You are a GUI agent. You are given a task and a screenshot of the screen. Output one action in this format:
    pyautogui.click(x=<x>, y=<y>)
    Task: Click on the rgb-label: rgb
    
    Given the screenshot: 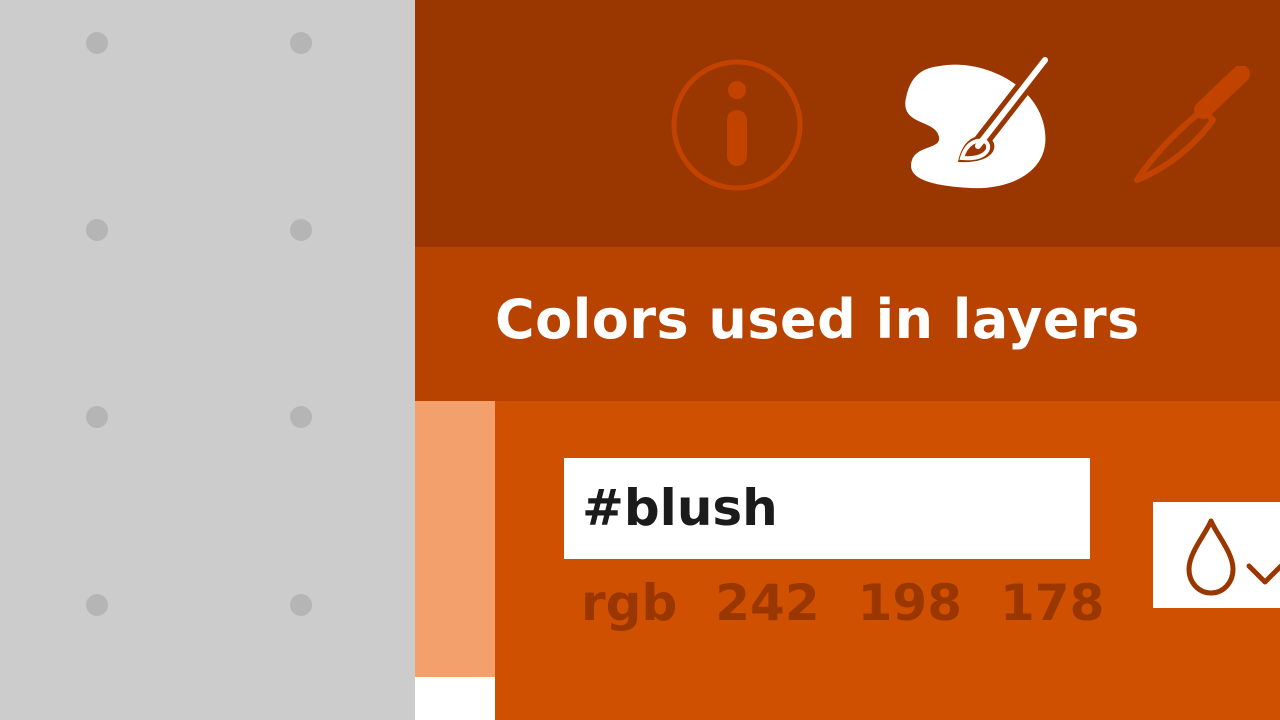 What is the action you would take?
    pyautogui.click(x=629, y=603)
    